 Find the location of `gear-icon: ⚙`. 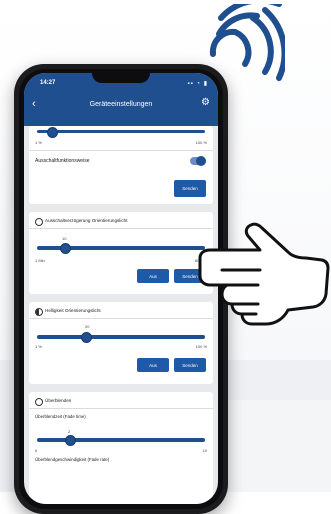

gear-icon: ⚙ is located at coordinates (205, 103).